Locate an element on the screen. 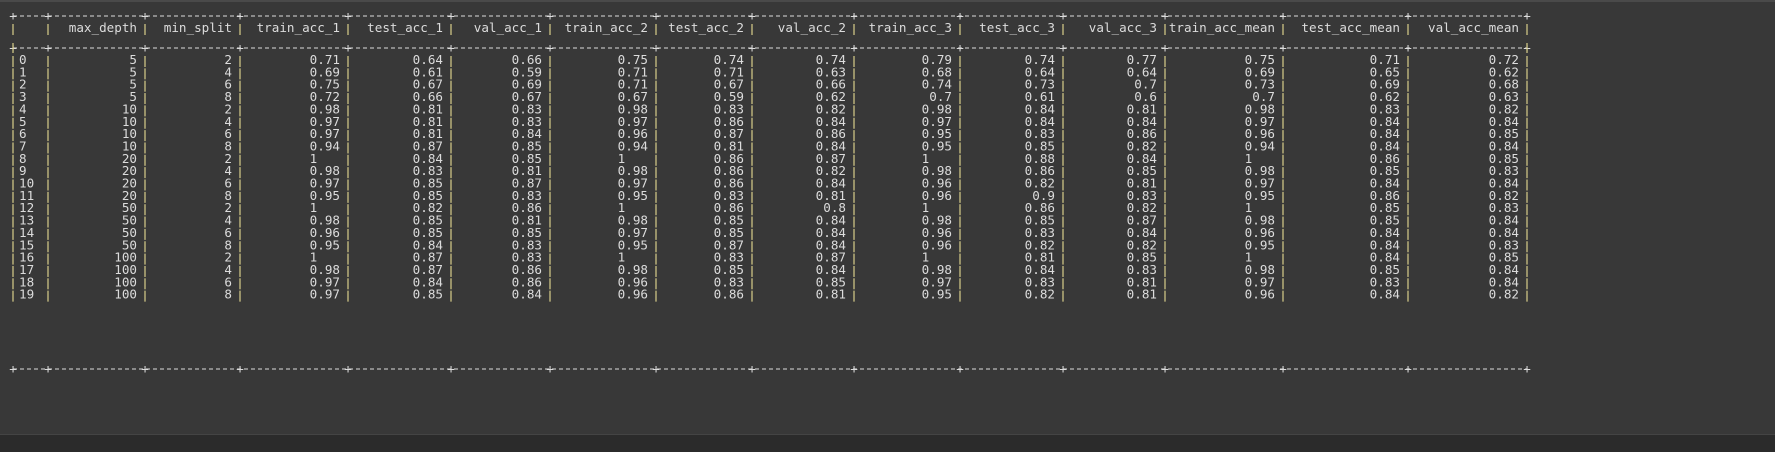  cell-val-acc-3: 0.81 is located at coordinates (1142, 294).